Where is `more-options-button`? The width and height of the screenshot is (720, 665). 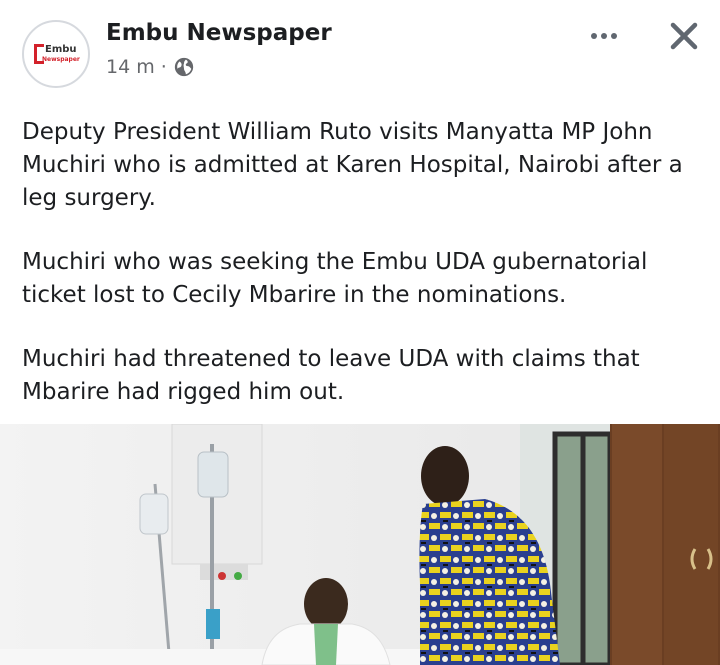 more-options-button is located at coordinates (604, 36).